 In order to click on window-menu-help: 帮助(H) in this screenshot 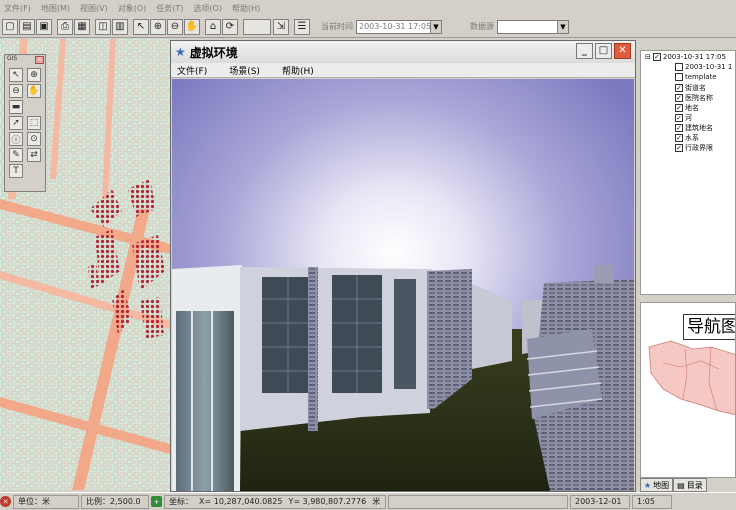, I will do `click(298, 70)`.